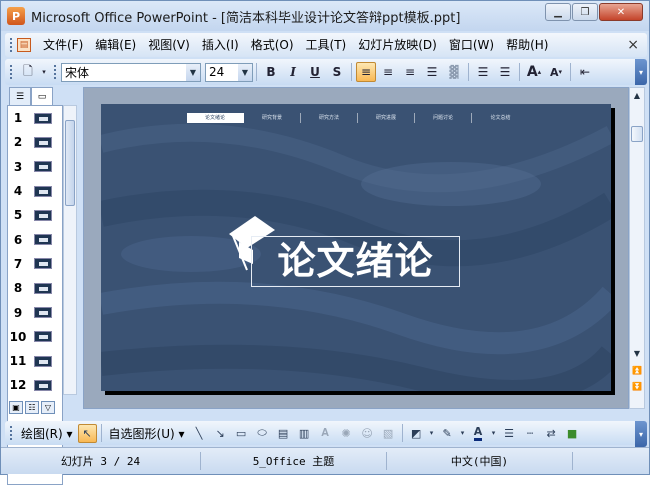  Describe the element at coordinates (355, 261) in the screenshot. I see `slide-title-box: 论文绪论` at that location.